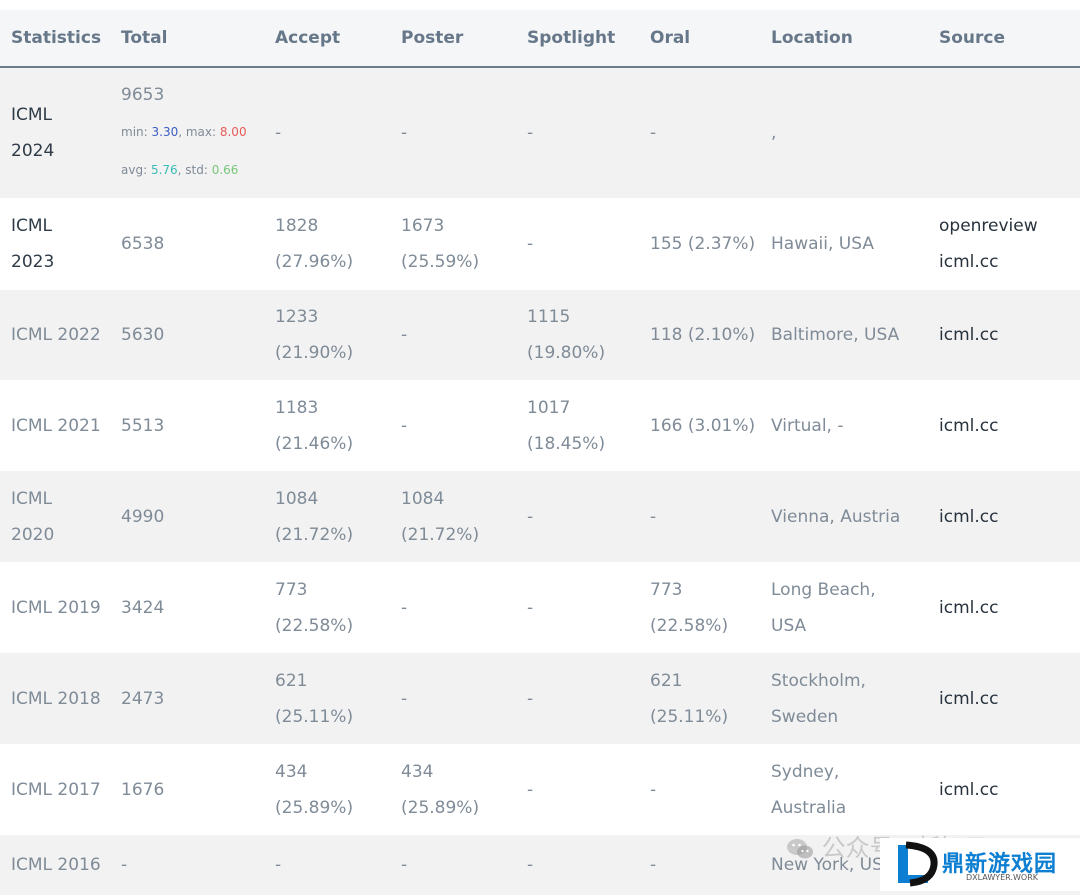 The height and width of the screenshot is (895, 1080). Describe the element at coordinates (980, 864) in the screenshot. I see `site-logo: 鼎新游戏园 DXLAWYER.WORK` at that location.